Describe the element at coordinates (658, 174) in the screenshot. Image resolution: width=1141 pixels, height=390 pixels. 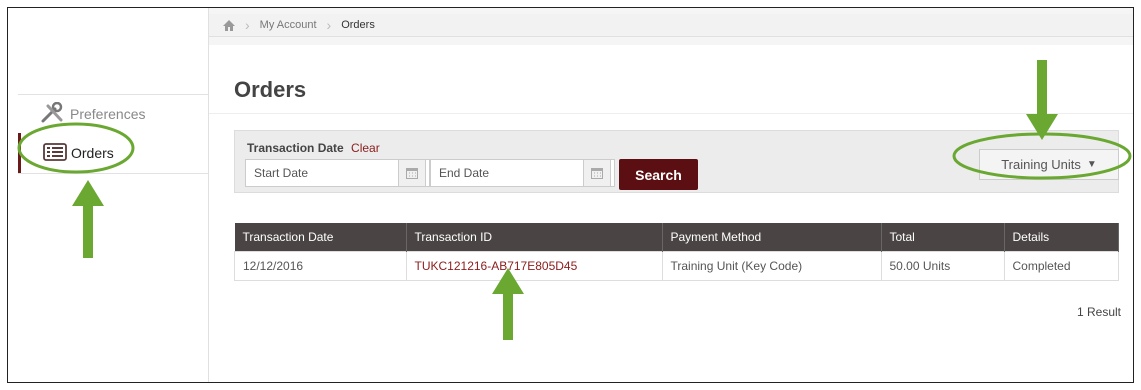
I see `search-button: Search` at that location.